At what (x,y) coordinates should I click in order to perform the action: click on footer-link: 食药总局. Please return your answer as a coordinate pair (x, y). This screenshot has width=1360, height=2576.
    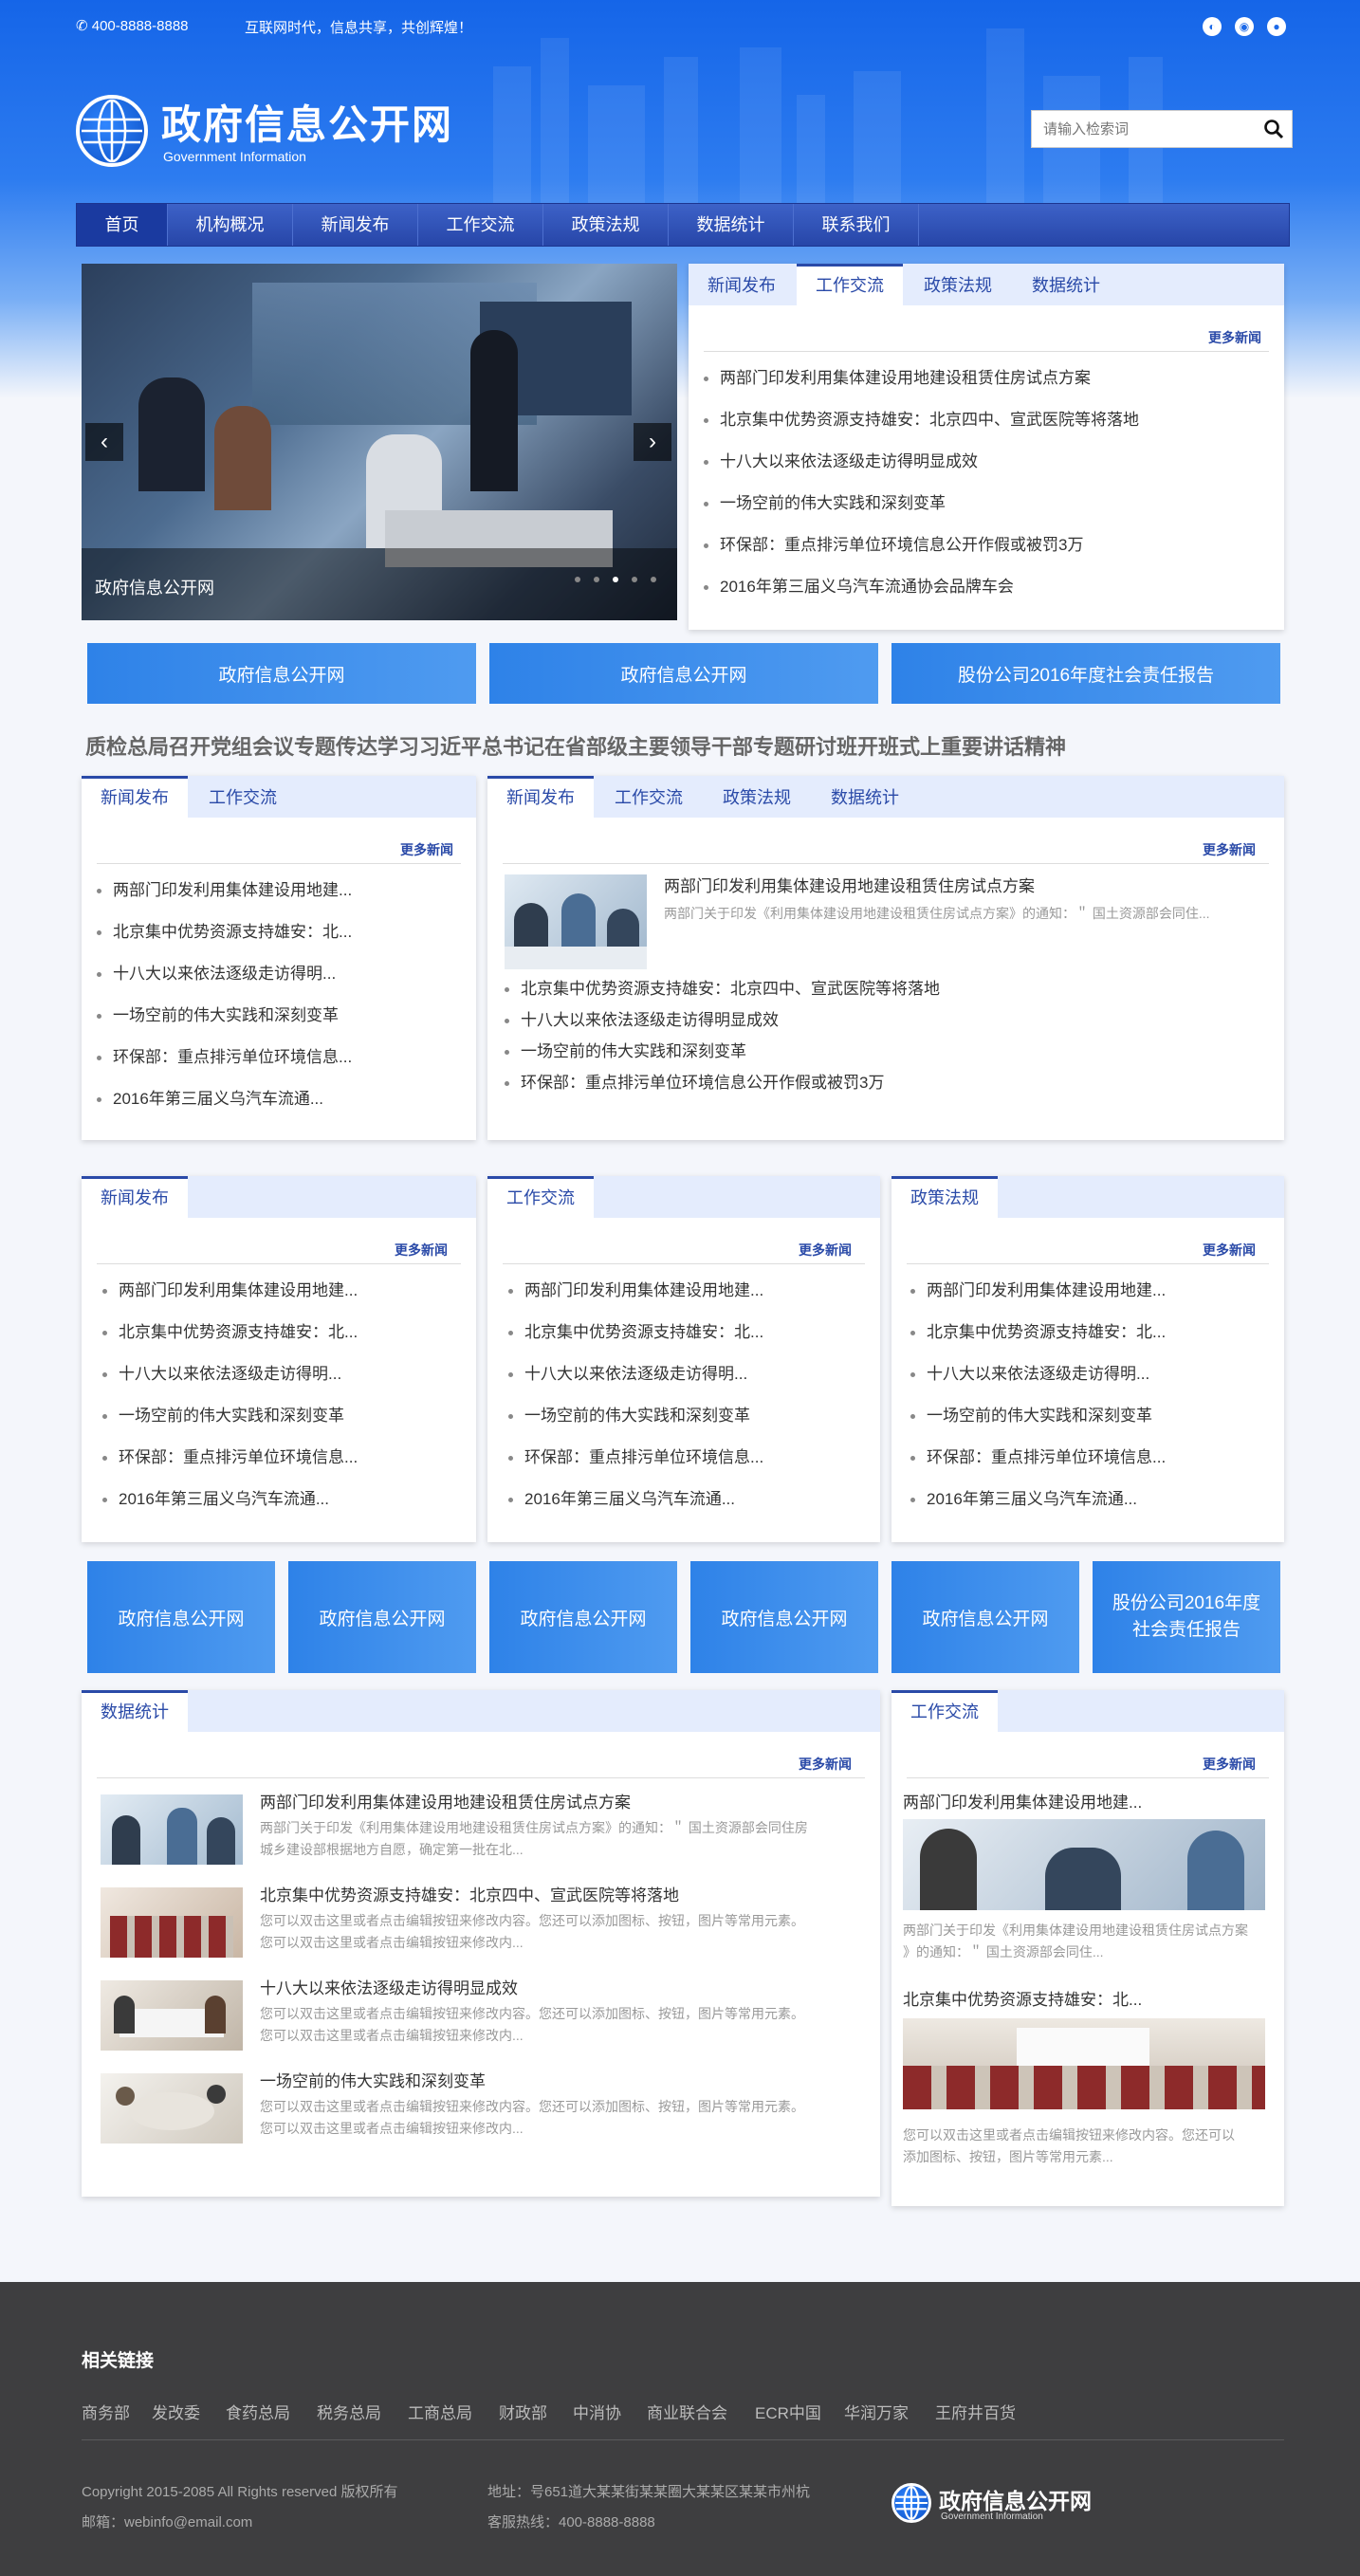
    Looking at the image, I should click on (258, 2411).